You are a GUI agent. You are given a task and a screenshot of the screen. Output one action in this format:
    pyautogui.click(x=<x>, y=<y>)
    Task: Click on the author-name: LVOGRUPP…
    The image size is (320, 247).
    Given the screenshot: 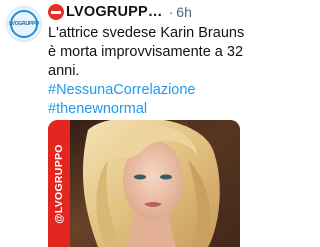 What is the action you would take?
    pyautogui.click(x=114, y=12)
    